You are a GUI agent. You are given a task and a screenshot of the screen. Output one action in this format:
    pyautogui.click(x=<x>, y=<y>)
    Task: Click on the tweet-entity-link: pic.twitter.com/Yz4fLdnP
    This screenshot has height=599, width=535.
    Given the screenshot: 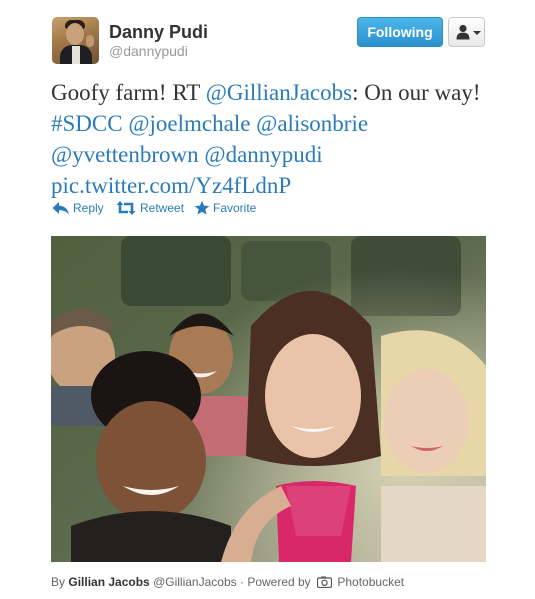 What is the action you would take?
    pyautogui.click(x=171, y=185)
    